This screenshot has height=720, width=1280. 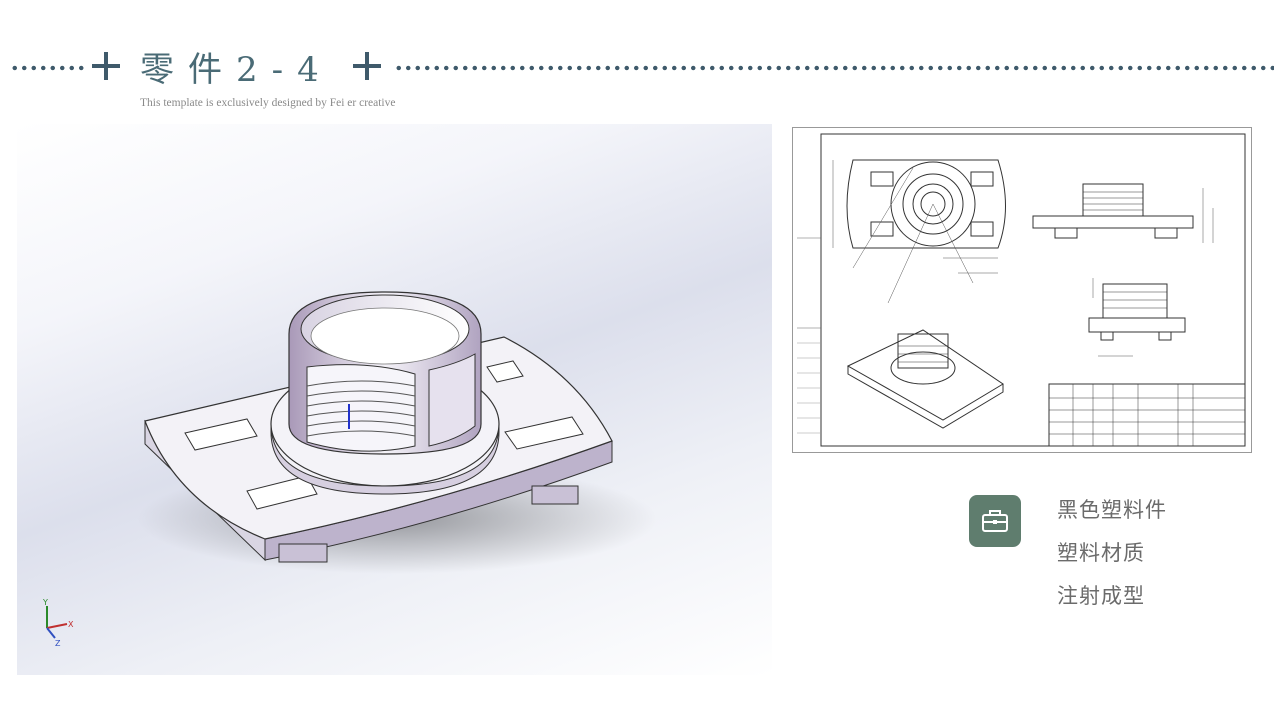 What do you see at coordinates (49, 68) in the screenshot?
I see `dotted-line-left` at bounding box center [49, 68].